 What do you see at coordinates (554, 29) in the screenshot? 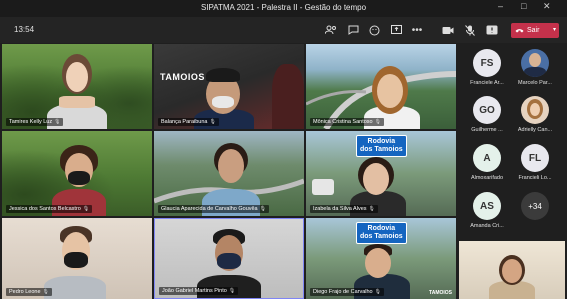
I see `chevron-down-icon: ▾` at bounding box center [554, 29].